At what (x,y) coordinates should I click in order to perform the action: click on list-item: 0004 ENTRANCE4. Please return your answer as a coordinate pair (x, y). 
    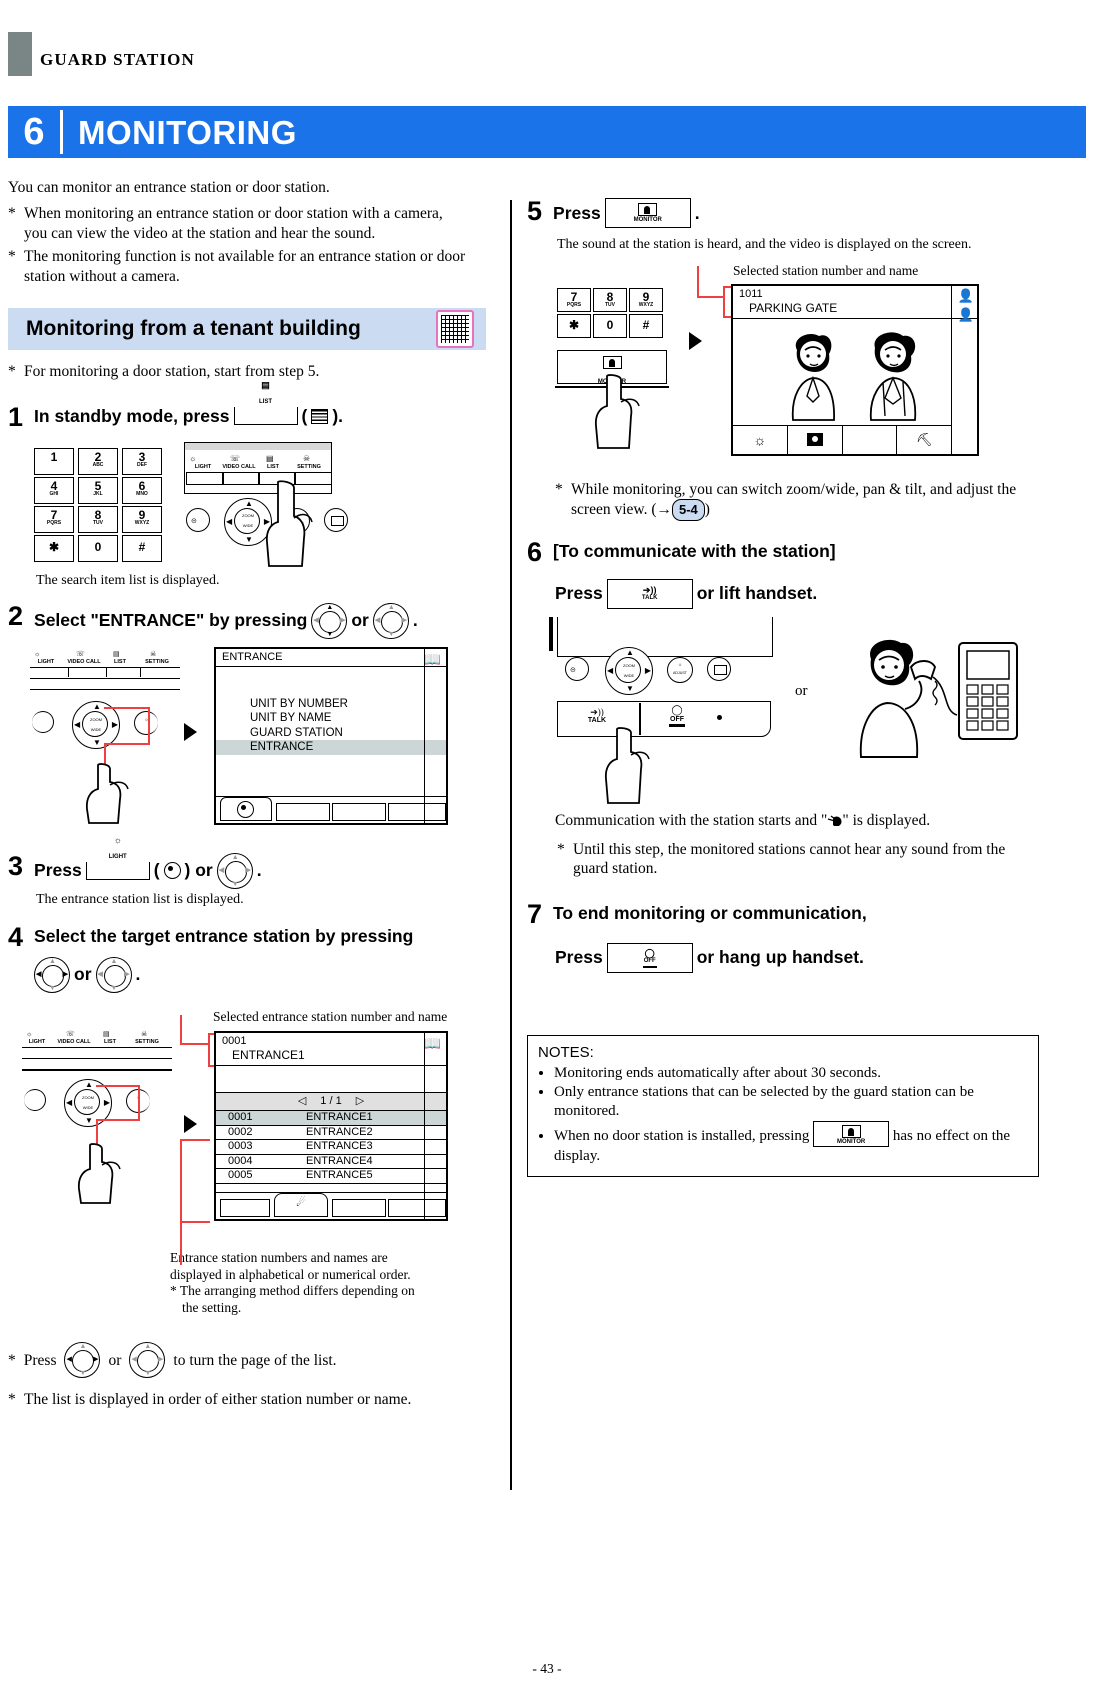
    Looking at the image, I should click on (331, 1162).